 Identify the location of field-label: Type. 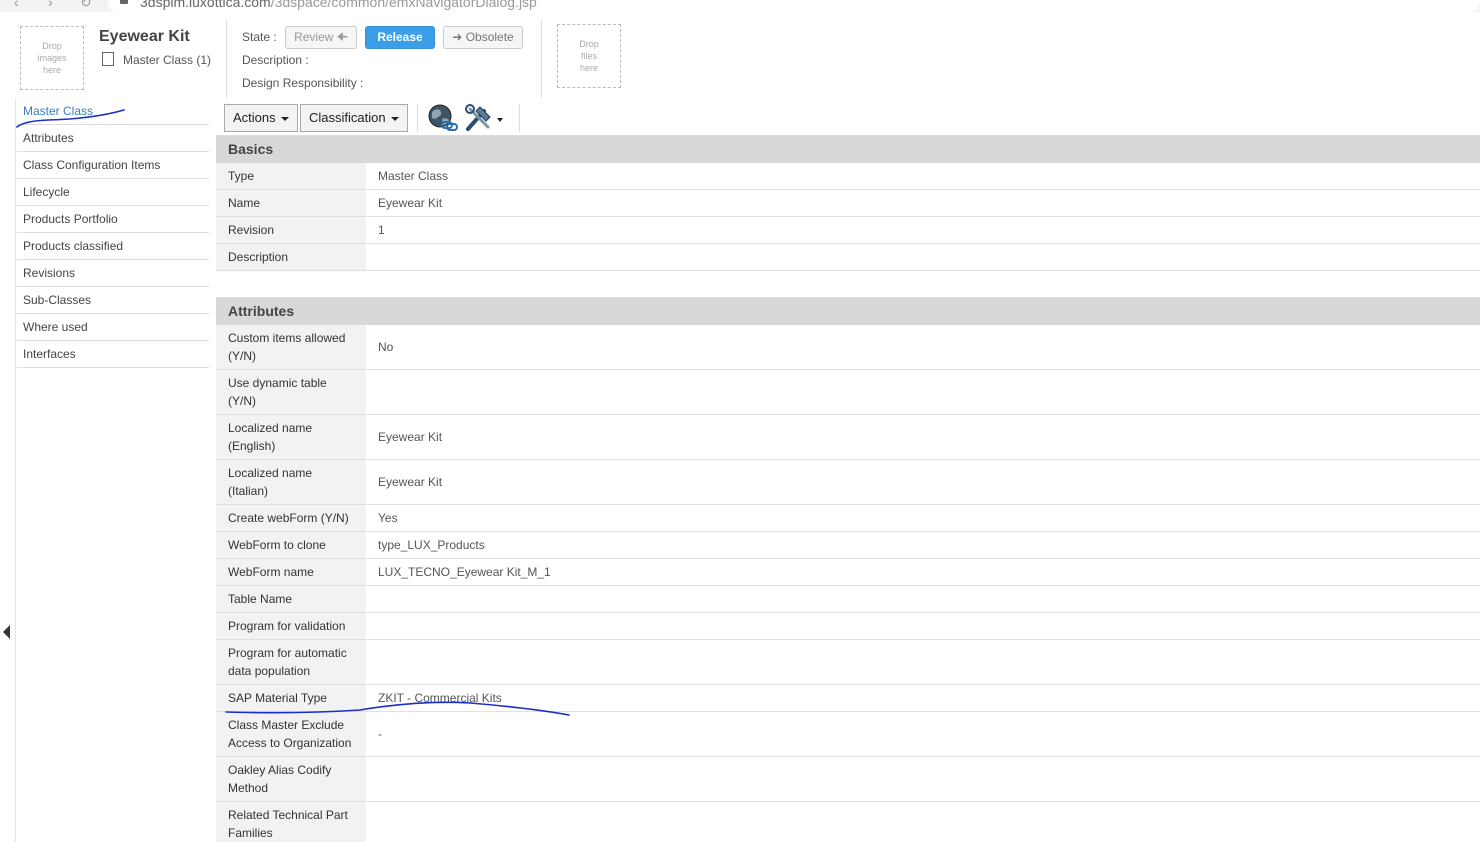
(291, 176).